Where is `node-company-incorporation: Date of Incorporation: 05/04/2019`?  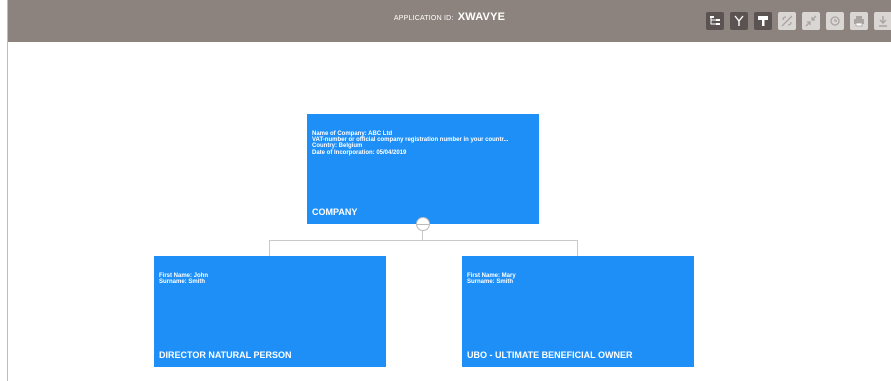
node-company-incorporation: Date of Incorporation: 05/04/2019 is located at coordinates (359, 152).